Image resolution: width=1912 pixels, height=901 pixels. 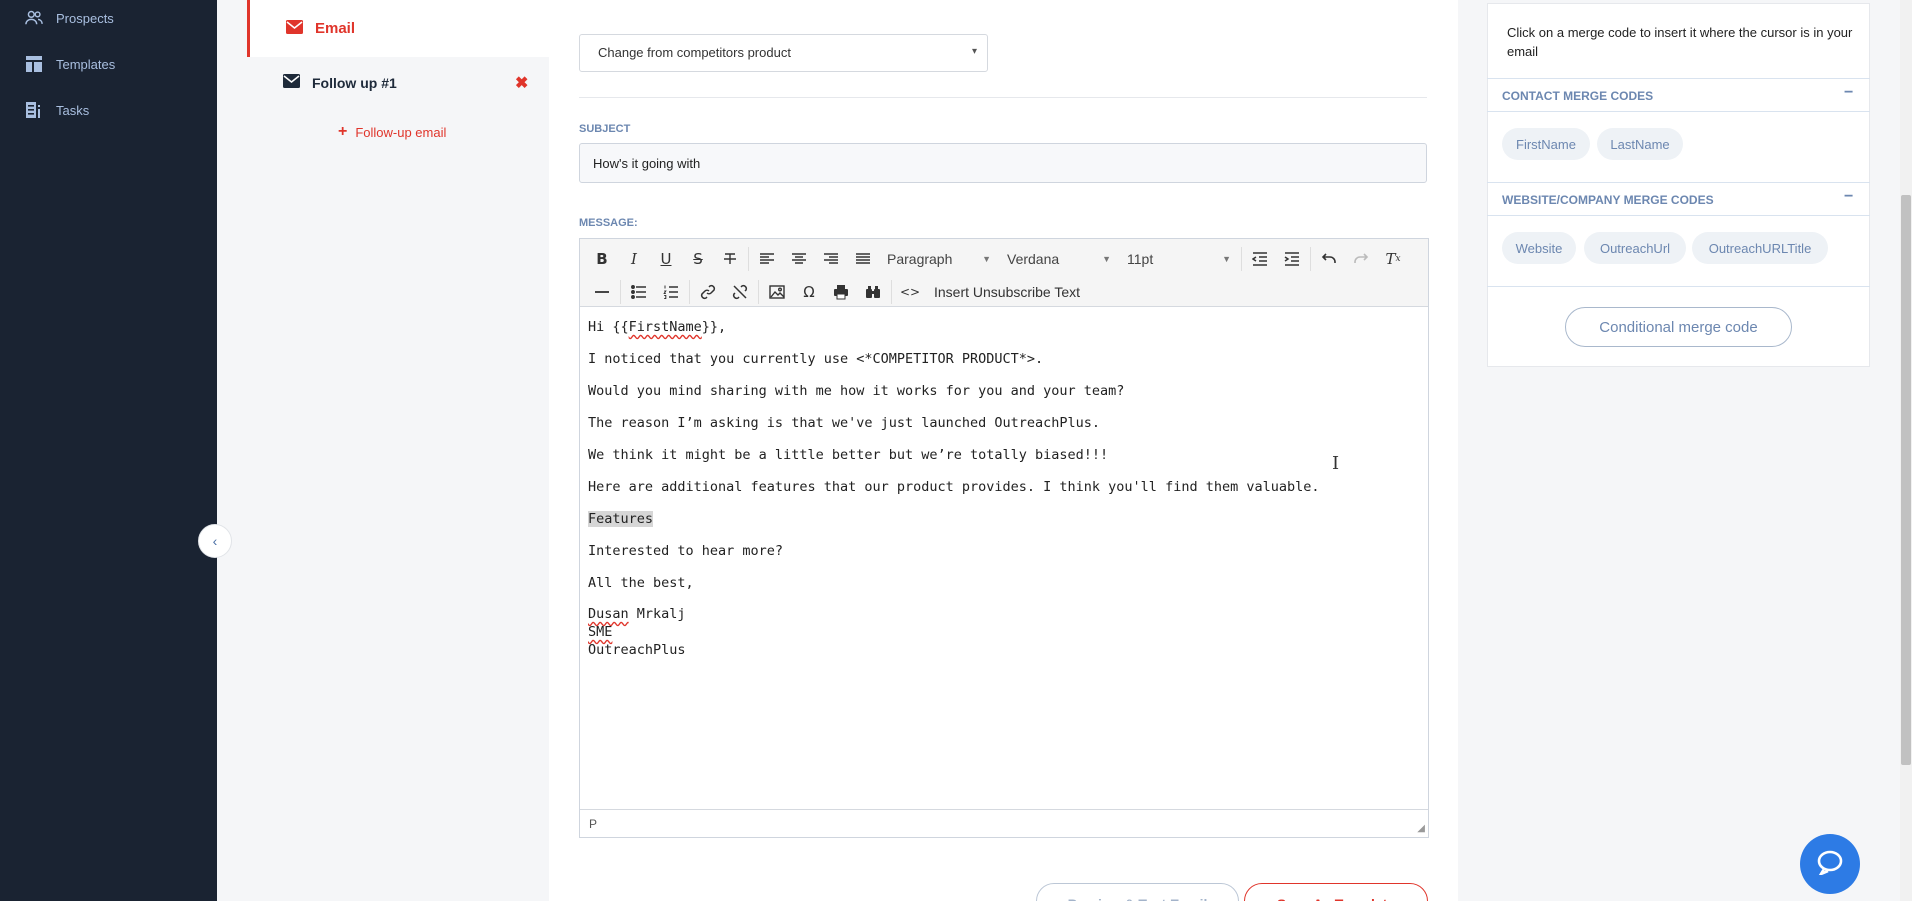 What do you see at coordinates (335, 28) in the screenshot?
I see `step-email-label: Email` at bounding box center [335, 28].